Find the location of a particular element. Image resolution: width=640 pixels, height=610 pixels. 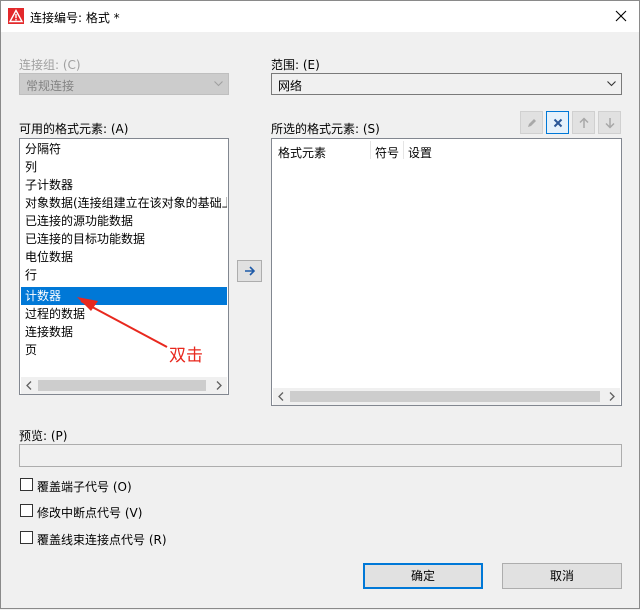

pencil-icon is located at coordinates (532, 123).